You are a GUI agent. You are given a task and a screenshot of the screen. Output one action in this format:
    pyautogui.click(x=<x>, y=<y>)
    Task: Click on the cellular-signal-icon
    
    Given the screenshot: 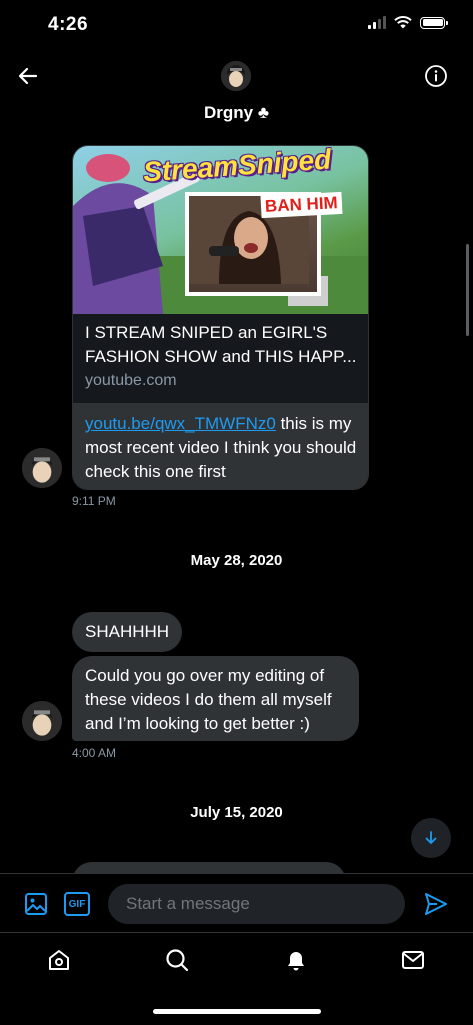 What is the action you would take?
    pyautogui.click(x=377, y=22)
    